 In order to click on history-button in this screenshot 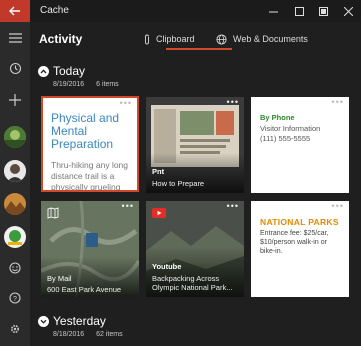, I will do `click(15, 68)`.